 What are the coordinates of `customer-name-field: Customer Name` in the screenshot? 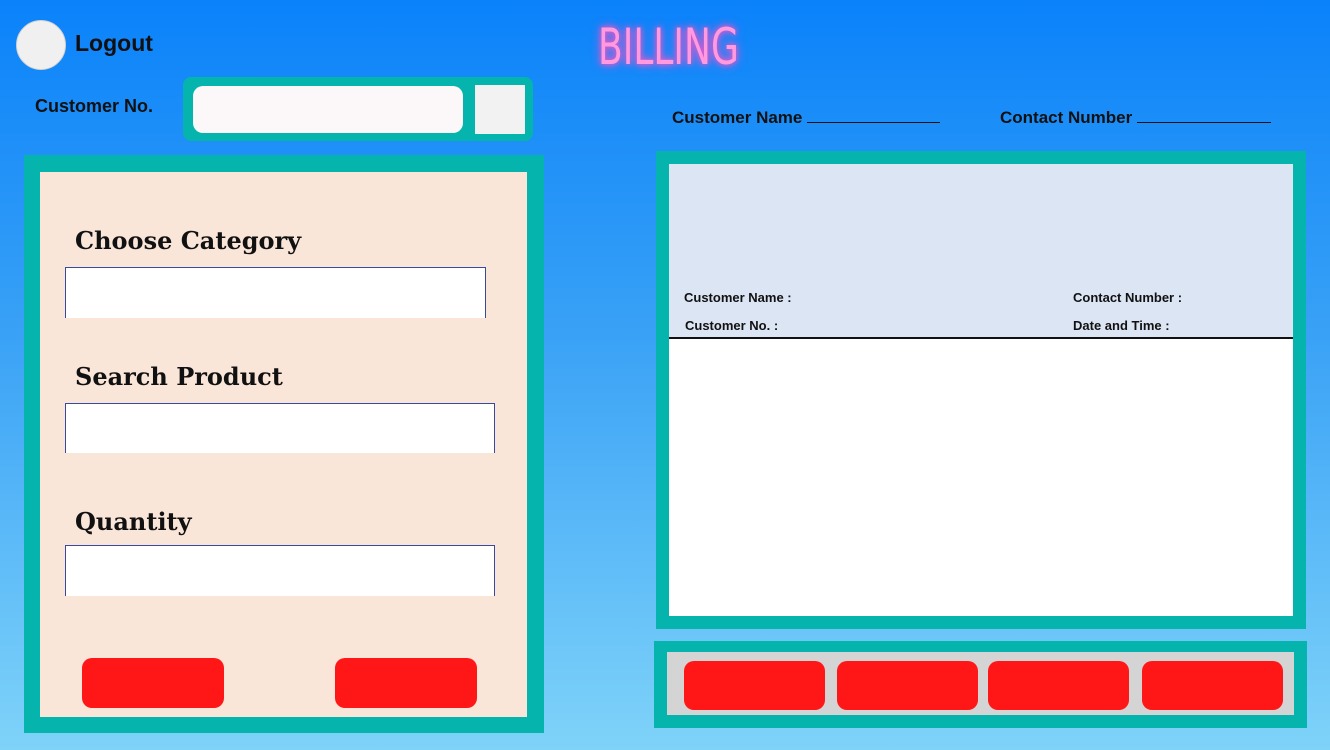 It's located at (806, 117).